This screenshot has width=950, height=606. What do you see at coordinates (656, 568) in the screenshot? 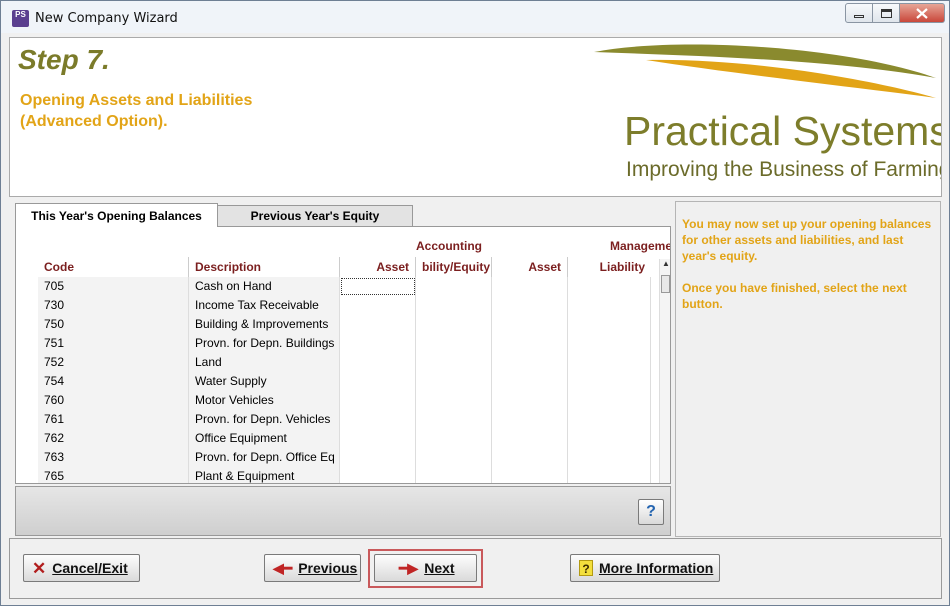
I see `more-information-label: More Information` at bounding box center [656, 568].